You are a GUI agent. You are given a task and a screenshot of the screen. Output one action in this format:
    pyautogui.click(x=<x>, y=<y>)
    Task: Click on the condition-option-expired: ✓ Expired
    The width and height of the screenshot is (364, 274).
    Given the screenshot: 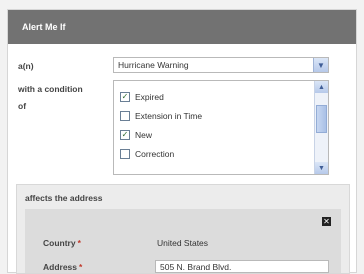 What is the action you would take?
    pyautogui.click(x=142, y=97)
    